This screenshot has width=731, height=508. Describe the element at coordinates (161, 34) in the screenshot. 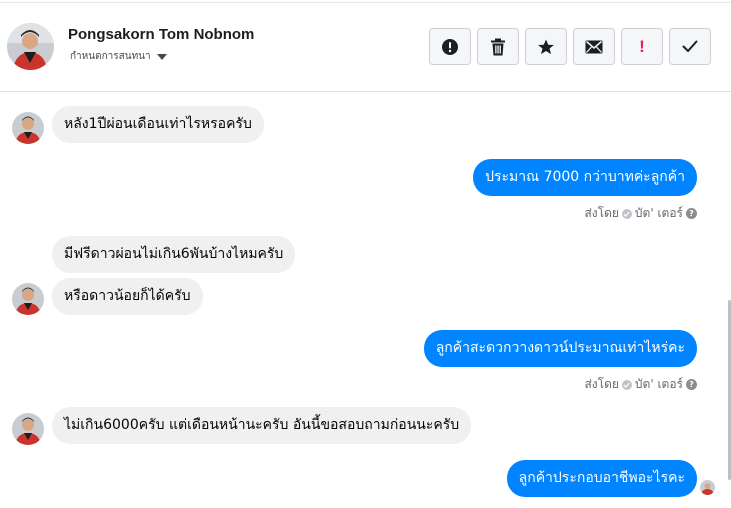

I see `contact-name: Pongsakorn Tom Nobnom` at that location.